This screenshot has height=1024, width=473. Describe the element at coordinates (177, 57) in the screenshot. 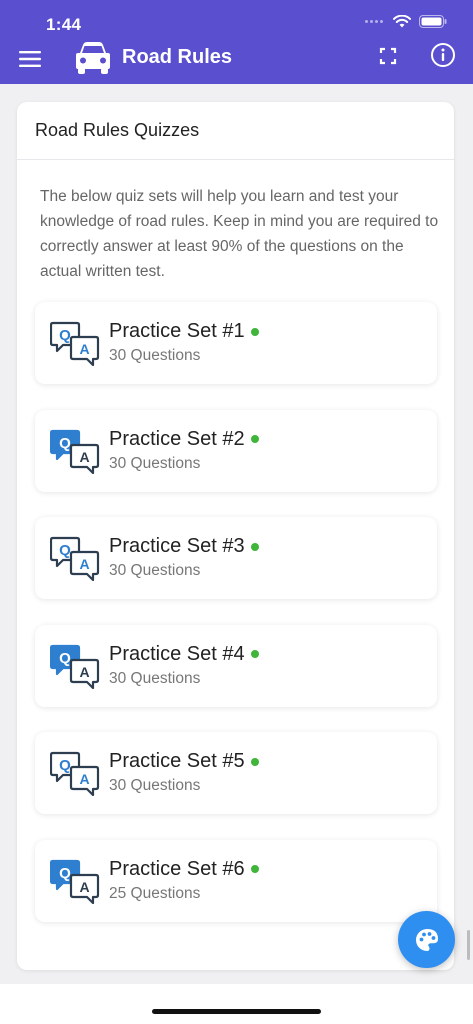

I see `app-title: Road Rules` at that location.